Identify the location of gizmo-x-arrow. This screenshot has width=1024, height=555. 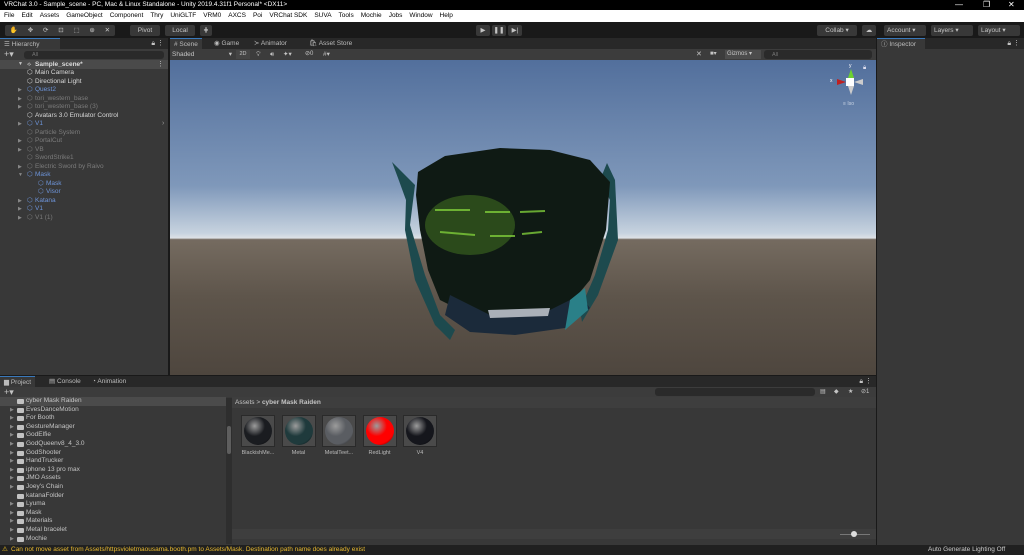
(841, 82).